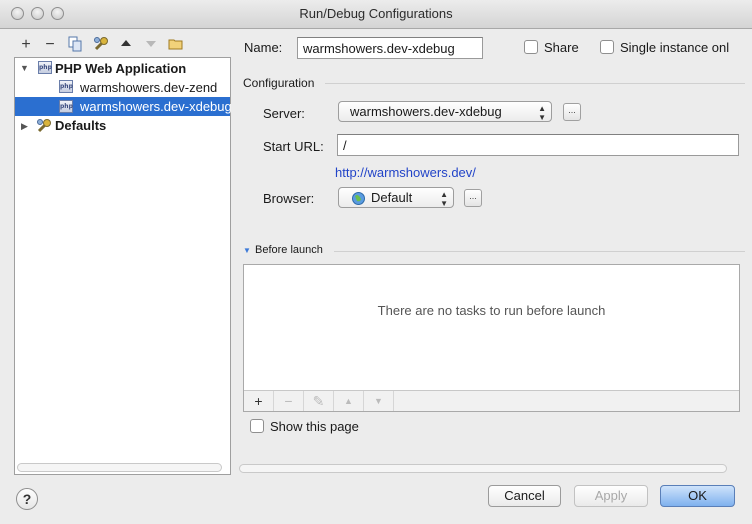  What do you see at coordinates (531, 47) in the screenshot?
I see `share-checkbox` at bounding box center [531, 47].